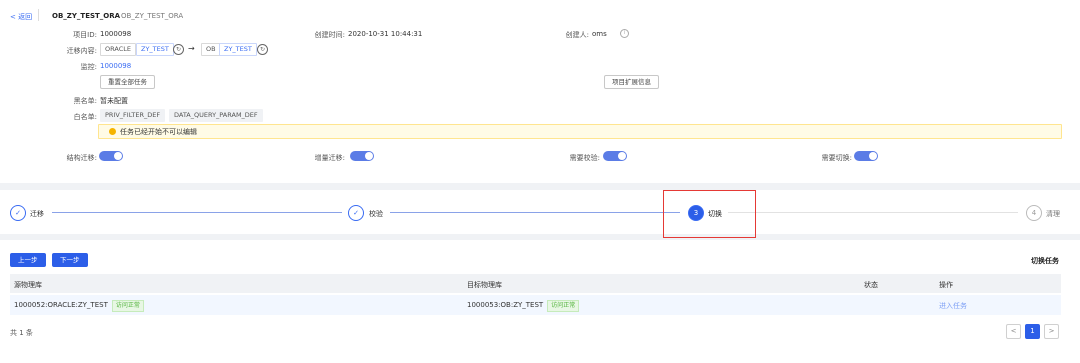  What do you see at coordinates (505, 305) in the screenshot?
I see `target-db-name: 1000053:OB:ZY_TEST` at bounding box center [505, 305].